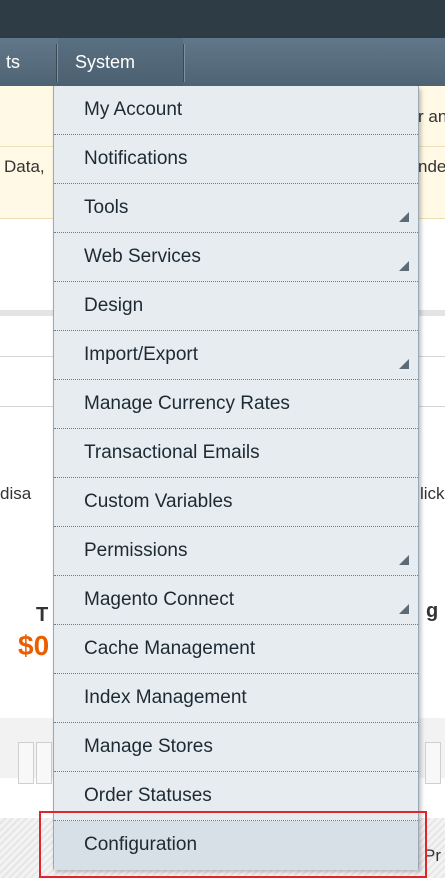 This screenshot has width=445, height=884. What do you see at coordinates (114, 305) in the screenshot?
I see `menu-item-label: Design` at bounding box center [114, 305].